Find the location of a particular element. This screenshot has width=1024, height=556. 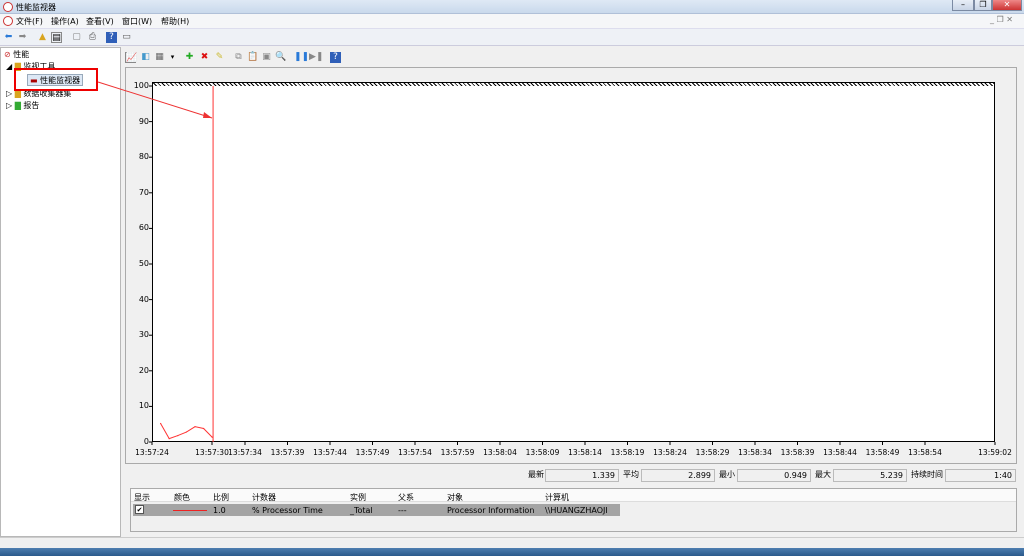

cell-computer: \\HUANGZHAOJI is located at coordinates (576, 510).